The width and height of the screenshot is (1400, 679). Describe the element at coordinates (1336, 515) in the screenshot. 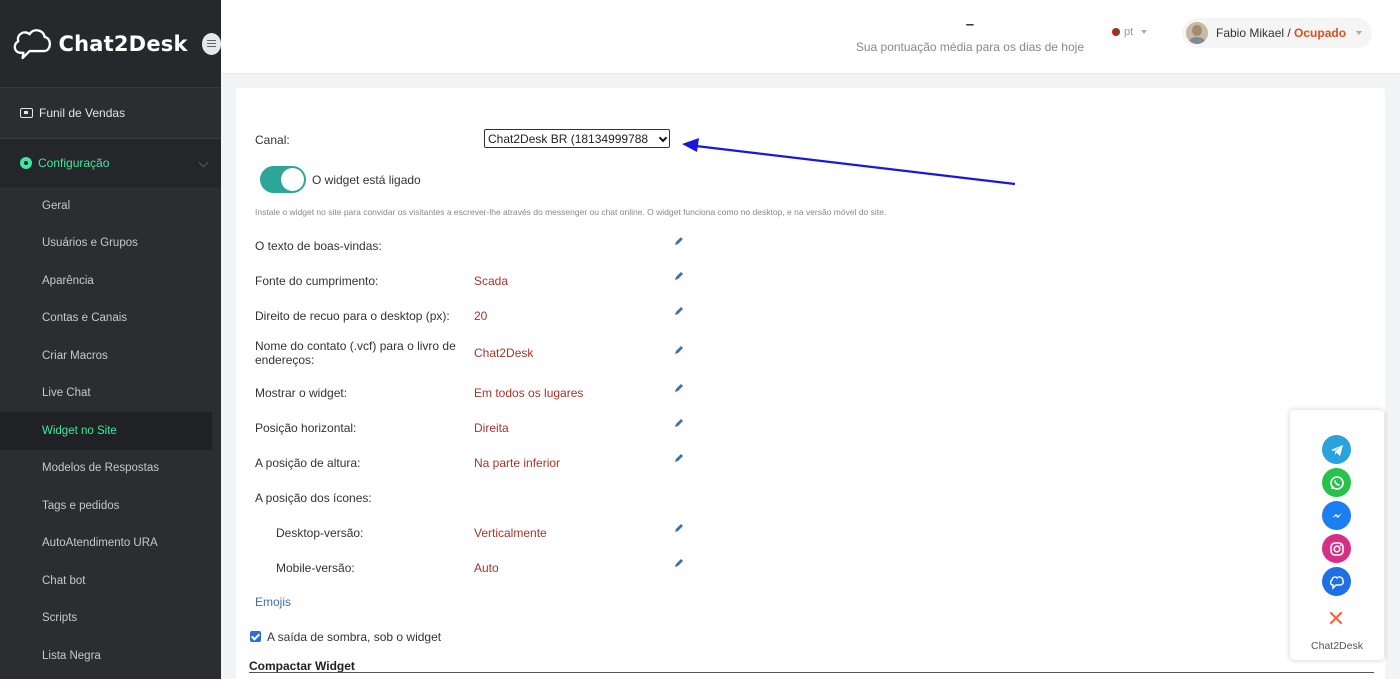

I see `messenger-icon` at that location.